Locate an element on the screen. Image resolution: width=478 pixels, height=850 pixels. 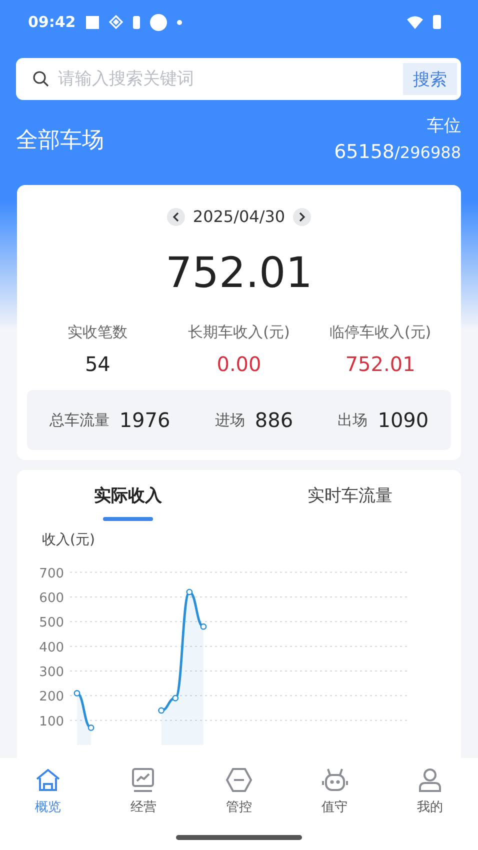
chevron-left-icon is located at coordinates (176, 217).